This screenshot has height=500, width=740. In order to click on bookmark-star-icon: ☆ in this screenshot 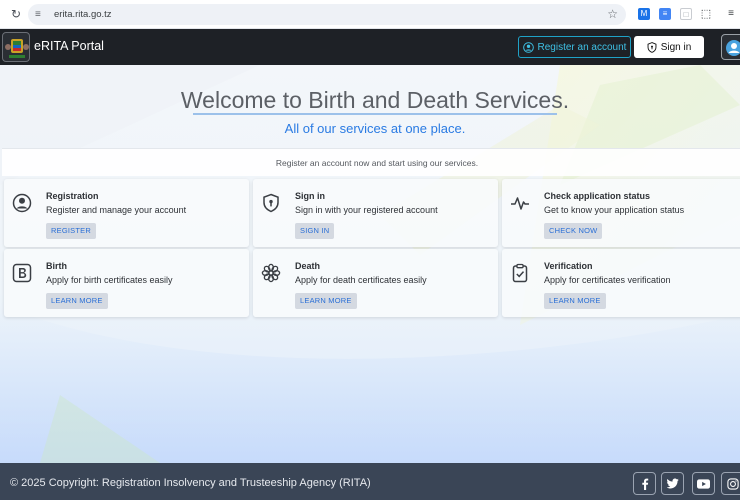, I will do `click(612, 14)`.